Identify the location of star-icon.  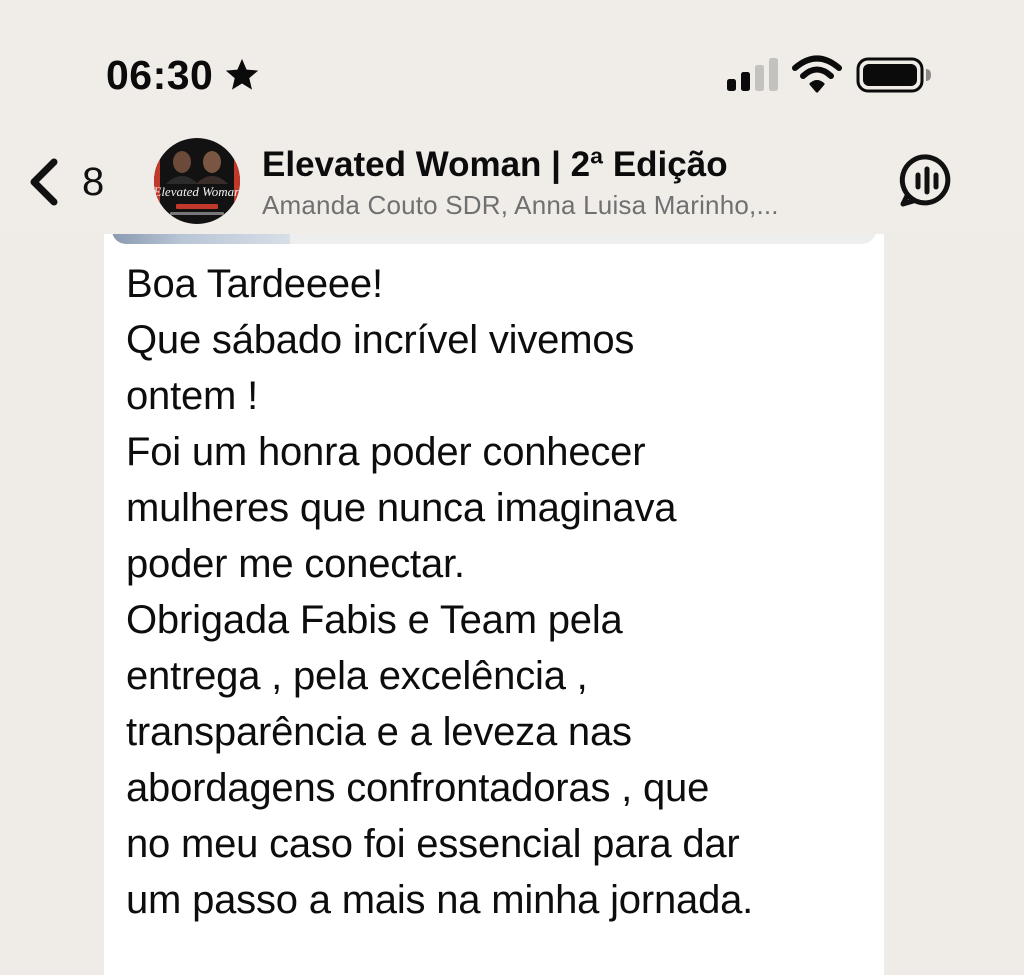
(242, 74).